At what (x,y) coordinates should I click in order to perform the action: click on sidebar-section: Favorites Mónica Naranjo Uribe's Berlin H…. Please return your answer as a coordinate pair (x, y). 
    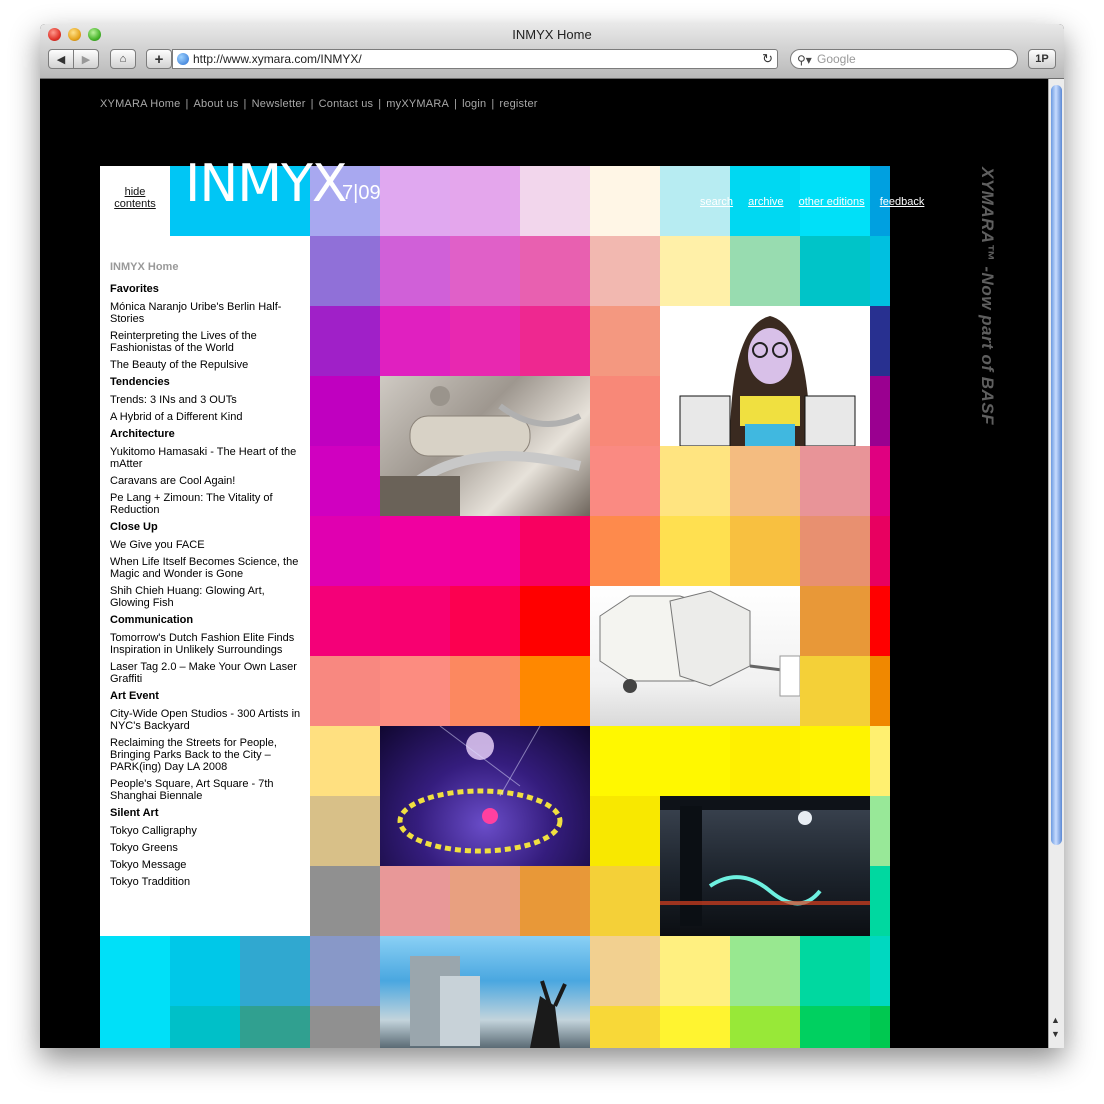
    Looking at the image, I should click on (207, 327).